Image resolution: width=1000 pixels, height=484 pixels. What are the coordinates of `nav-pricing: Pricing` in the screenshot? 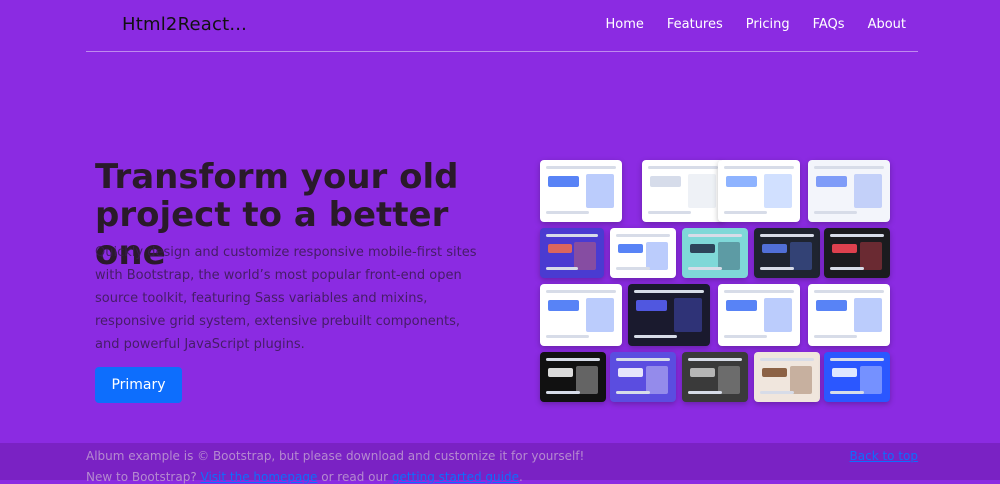 It's located at (768, 24).